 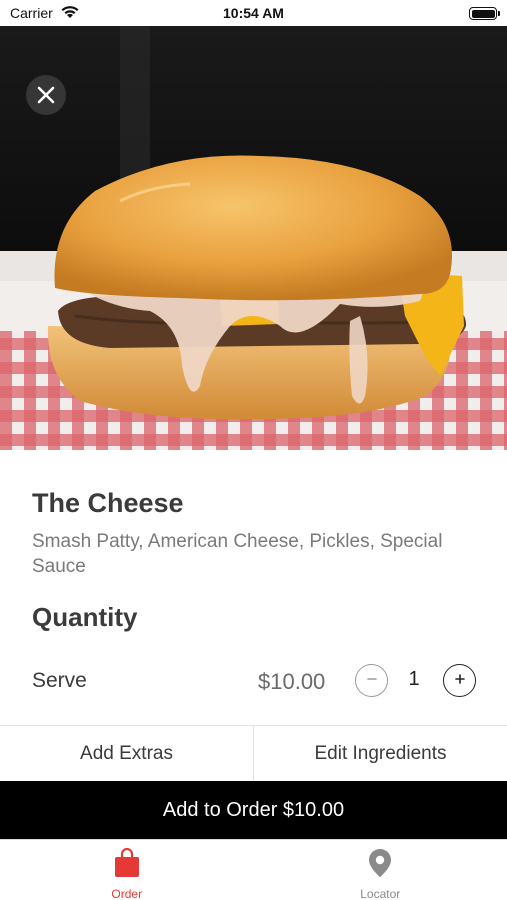 What do you see at coordinates (85, 617) in the screenshot?
I see `quantity-heading: Quantity` at bounding box center [85, 617].